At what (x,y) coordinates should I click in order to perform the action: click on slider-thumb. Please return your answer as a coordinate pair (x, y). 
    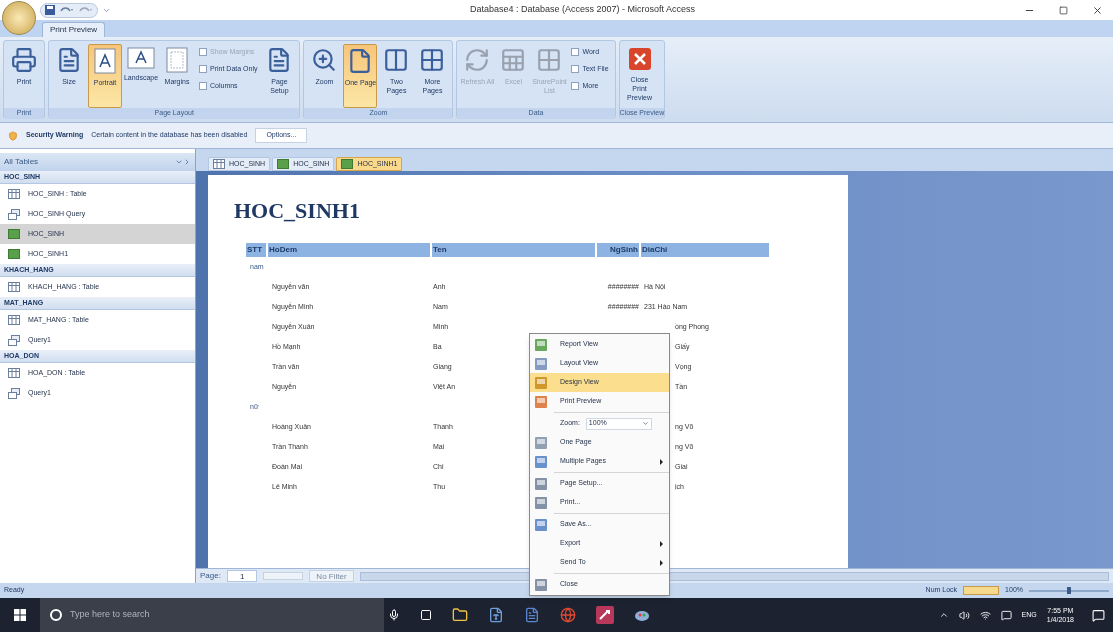
    Looking at the image, I should click on (1069, 590).